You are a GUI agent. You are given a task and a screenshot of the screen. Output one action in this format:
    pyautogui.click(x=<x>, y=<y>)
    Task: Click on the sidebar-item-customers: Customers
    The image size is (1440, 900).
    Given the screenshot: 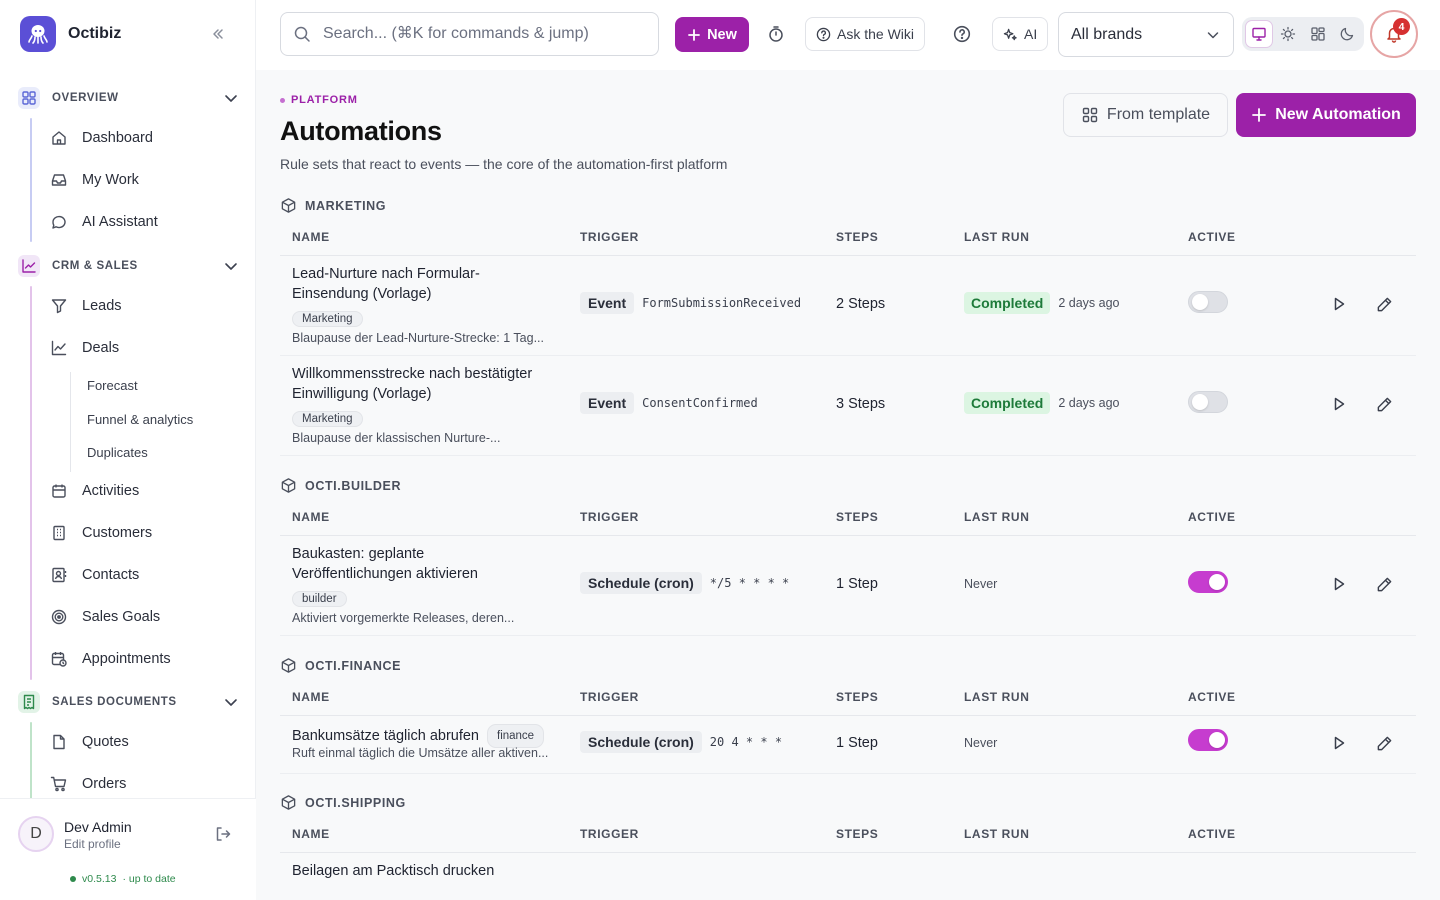 What is the action you would take?
    pyautogui.click(x=101, y=533)
    